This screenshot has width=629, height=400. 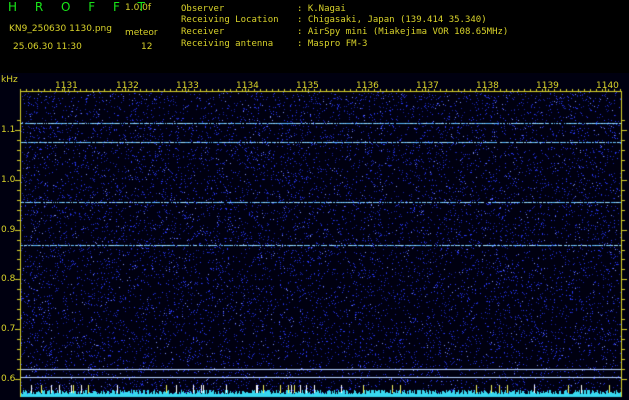 What do you see at coordinates (138, 8) in the screenshot?
I see `version-label: 1.0.0f` at bounding box center [138, 8].